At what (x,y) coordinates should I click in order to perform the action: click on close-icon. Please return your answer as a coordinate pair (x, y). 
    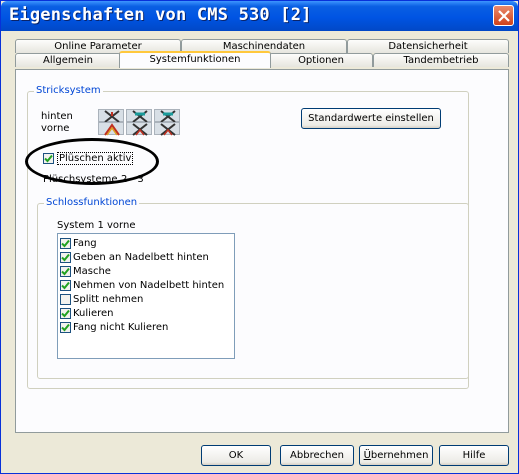
    Looking at the image, I should click on (504, 16).